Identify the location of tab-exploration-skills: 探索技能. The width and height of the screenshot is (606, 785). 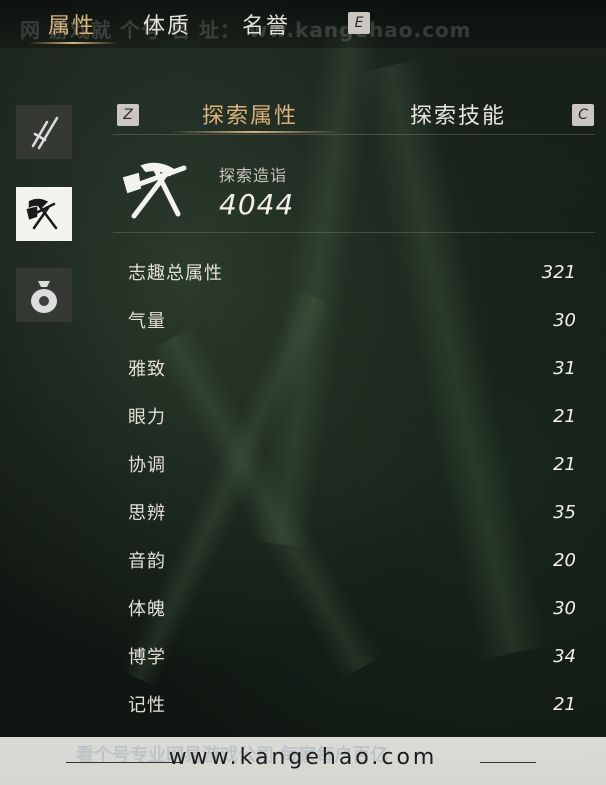
(458, 114).